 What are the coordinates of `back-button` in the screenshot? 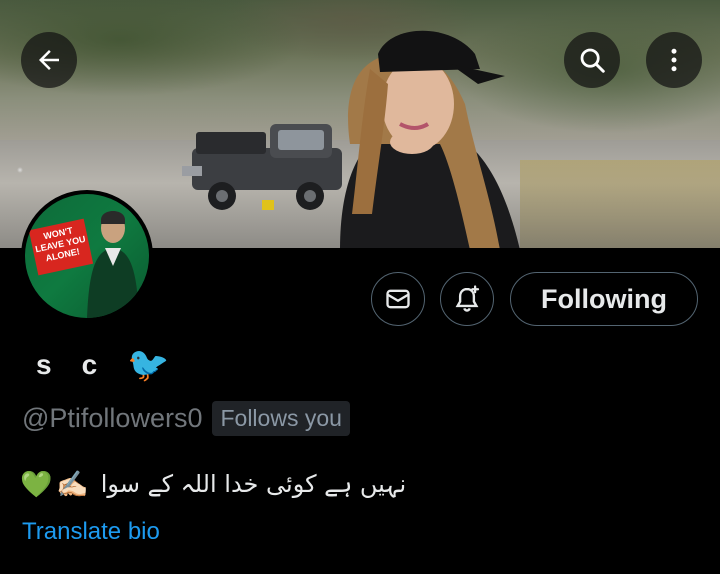 It's located at (49, 60).